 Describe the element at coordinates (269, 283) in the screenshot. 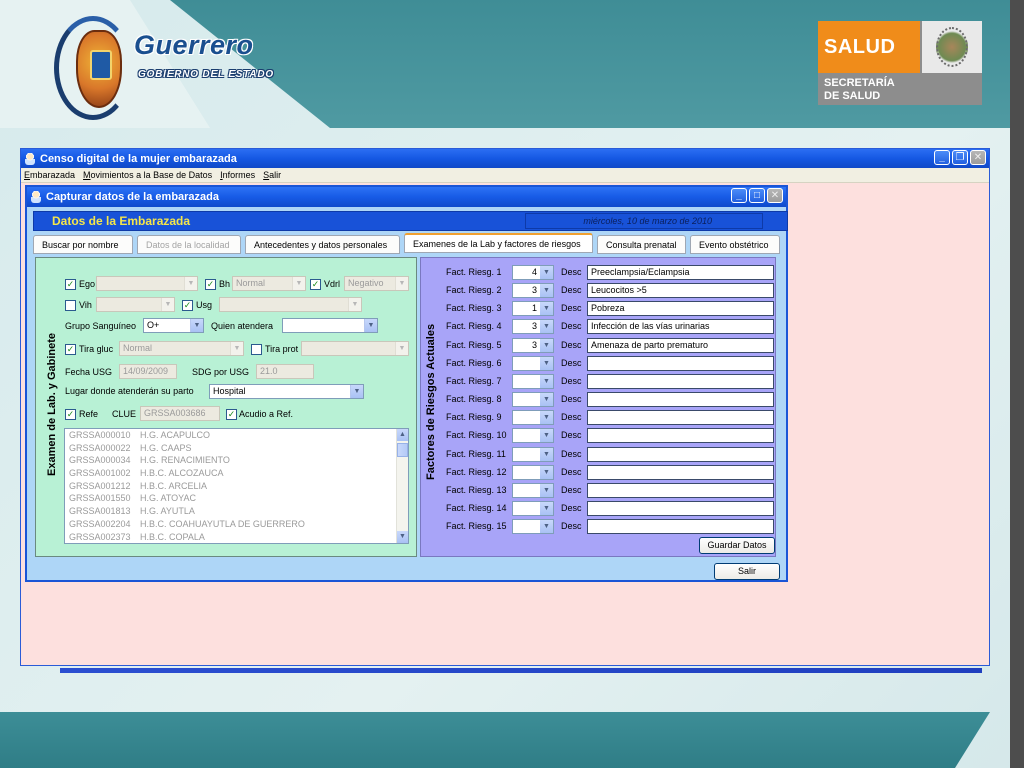

I see `bh-select: Normal ▼` at that location.